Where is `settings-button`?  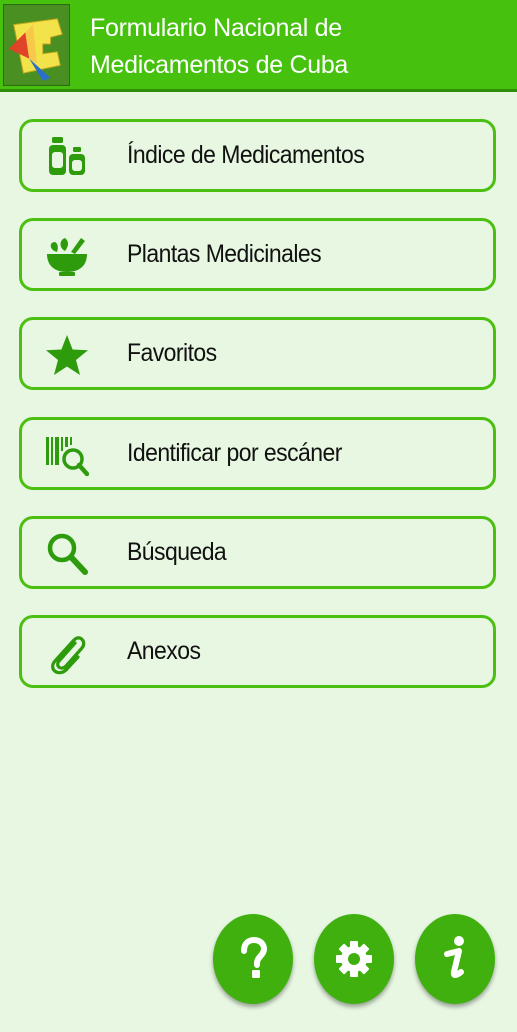
settings-button is located at coordinates (354, 959).